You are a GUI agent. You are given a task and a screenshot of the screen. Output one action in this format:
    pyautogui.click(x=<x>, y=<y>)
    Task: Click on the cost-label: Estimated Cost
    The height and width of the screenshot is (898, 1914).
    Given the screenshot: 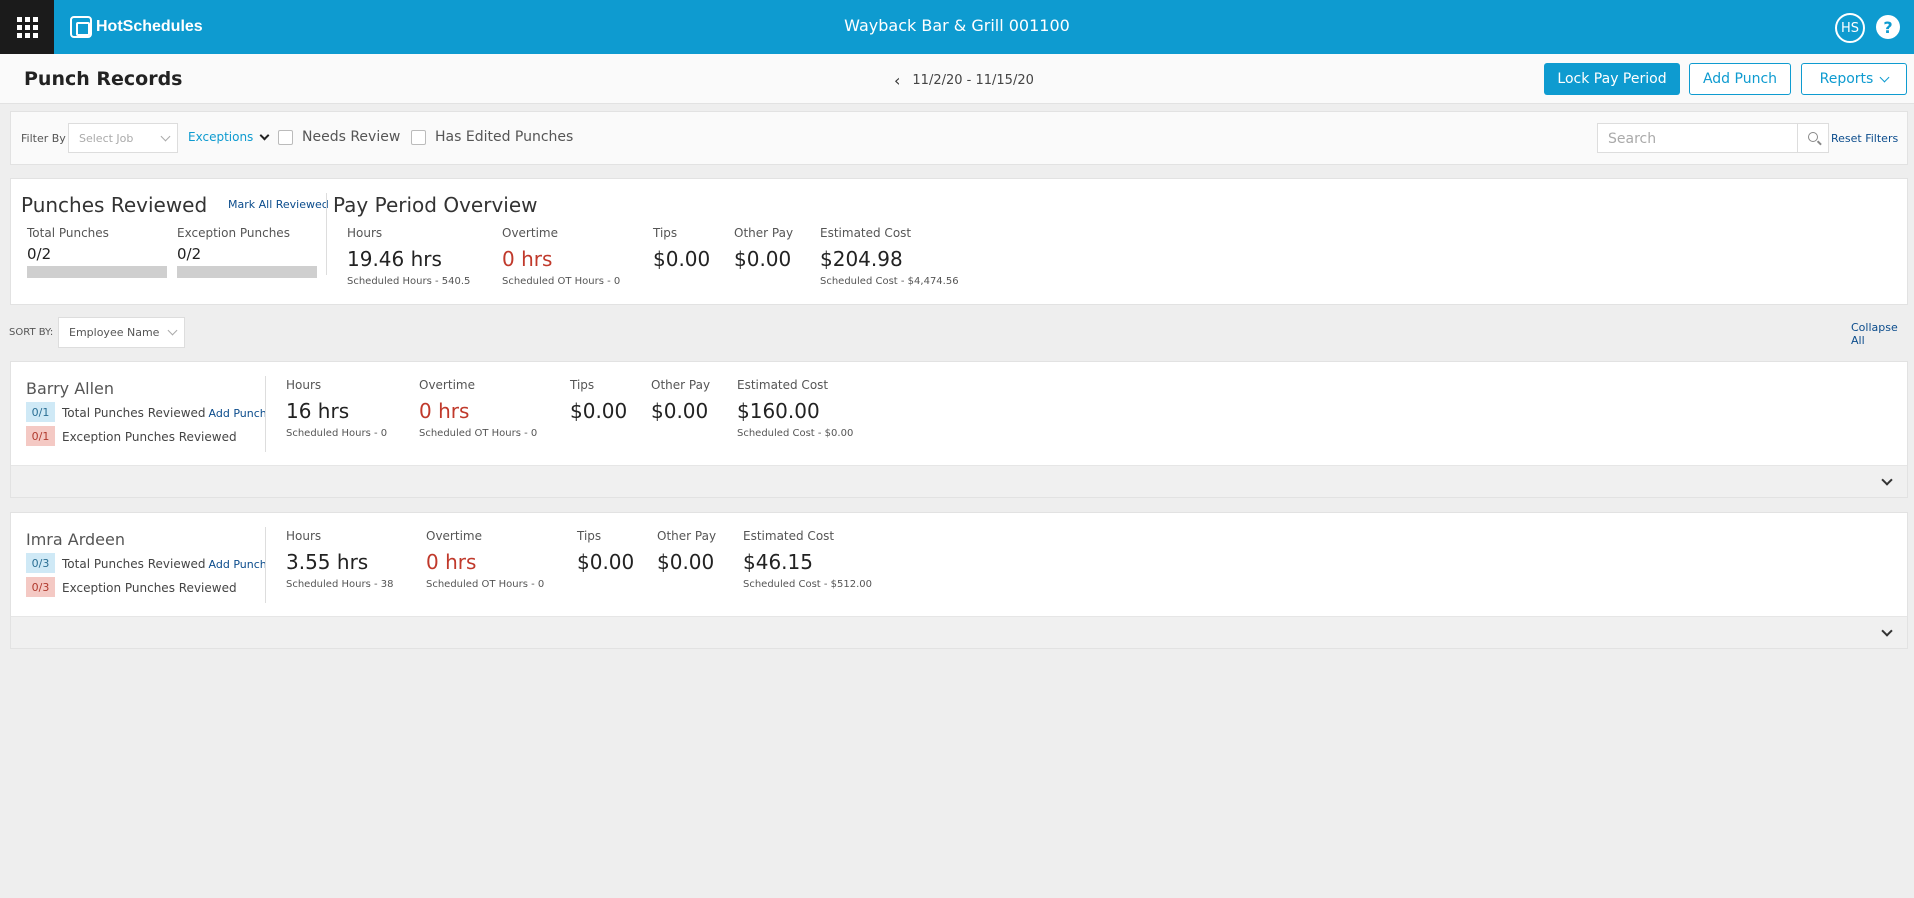 What is the action you would take?
    pyautogui.click(x=789, y=536)
    